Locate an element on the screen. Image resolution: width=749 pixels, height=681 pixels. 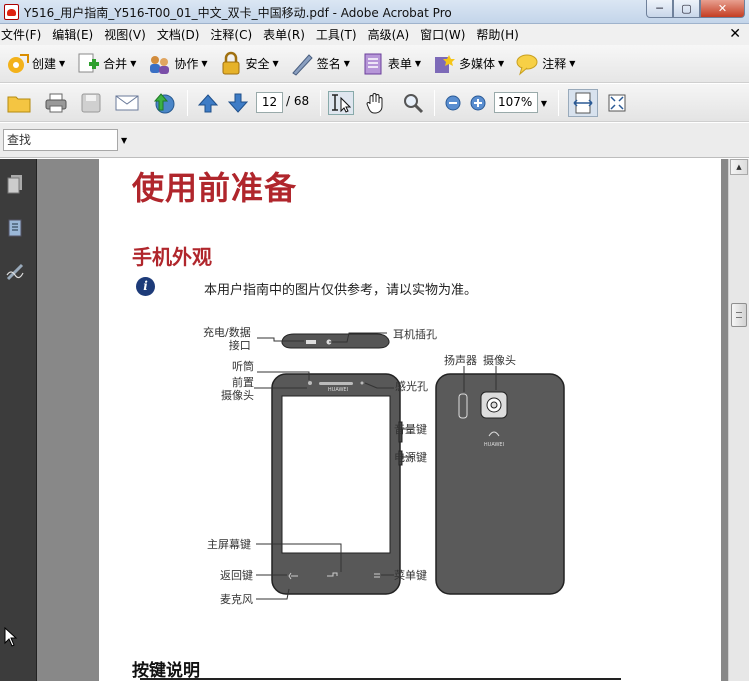
label-camera: 摄像头 is located at coordinates (499, 360).